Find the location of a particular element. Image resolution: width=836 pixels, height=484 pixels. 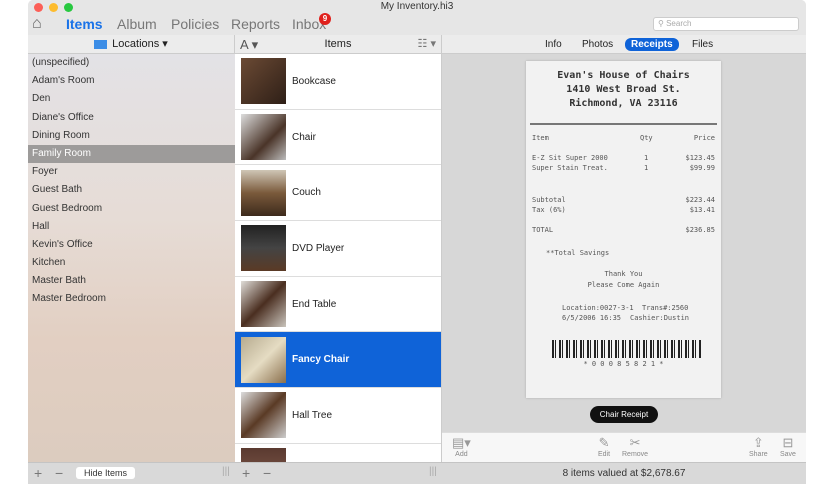

tab-reports: Reports is located at coordinates (255, 24).